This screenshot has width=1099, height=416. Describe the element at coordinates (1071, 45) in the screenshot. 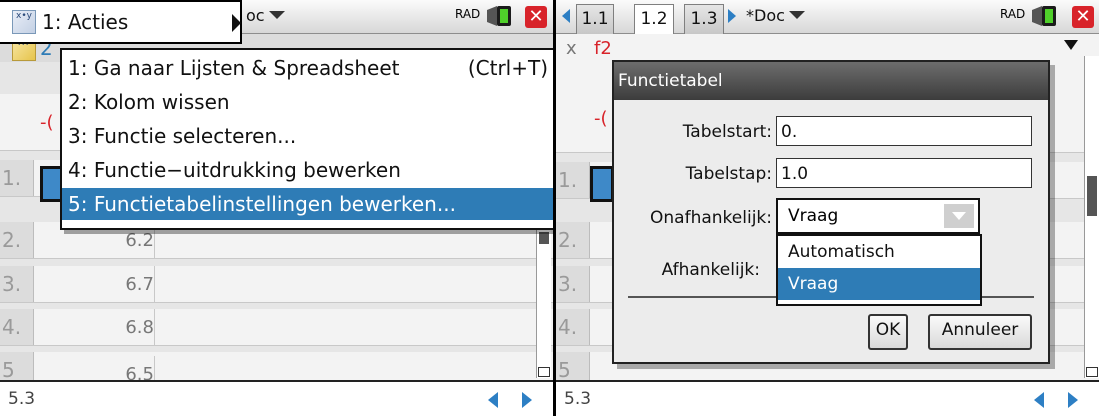

I see `column-menu-icon` at that location.